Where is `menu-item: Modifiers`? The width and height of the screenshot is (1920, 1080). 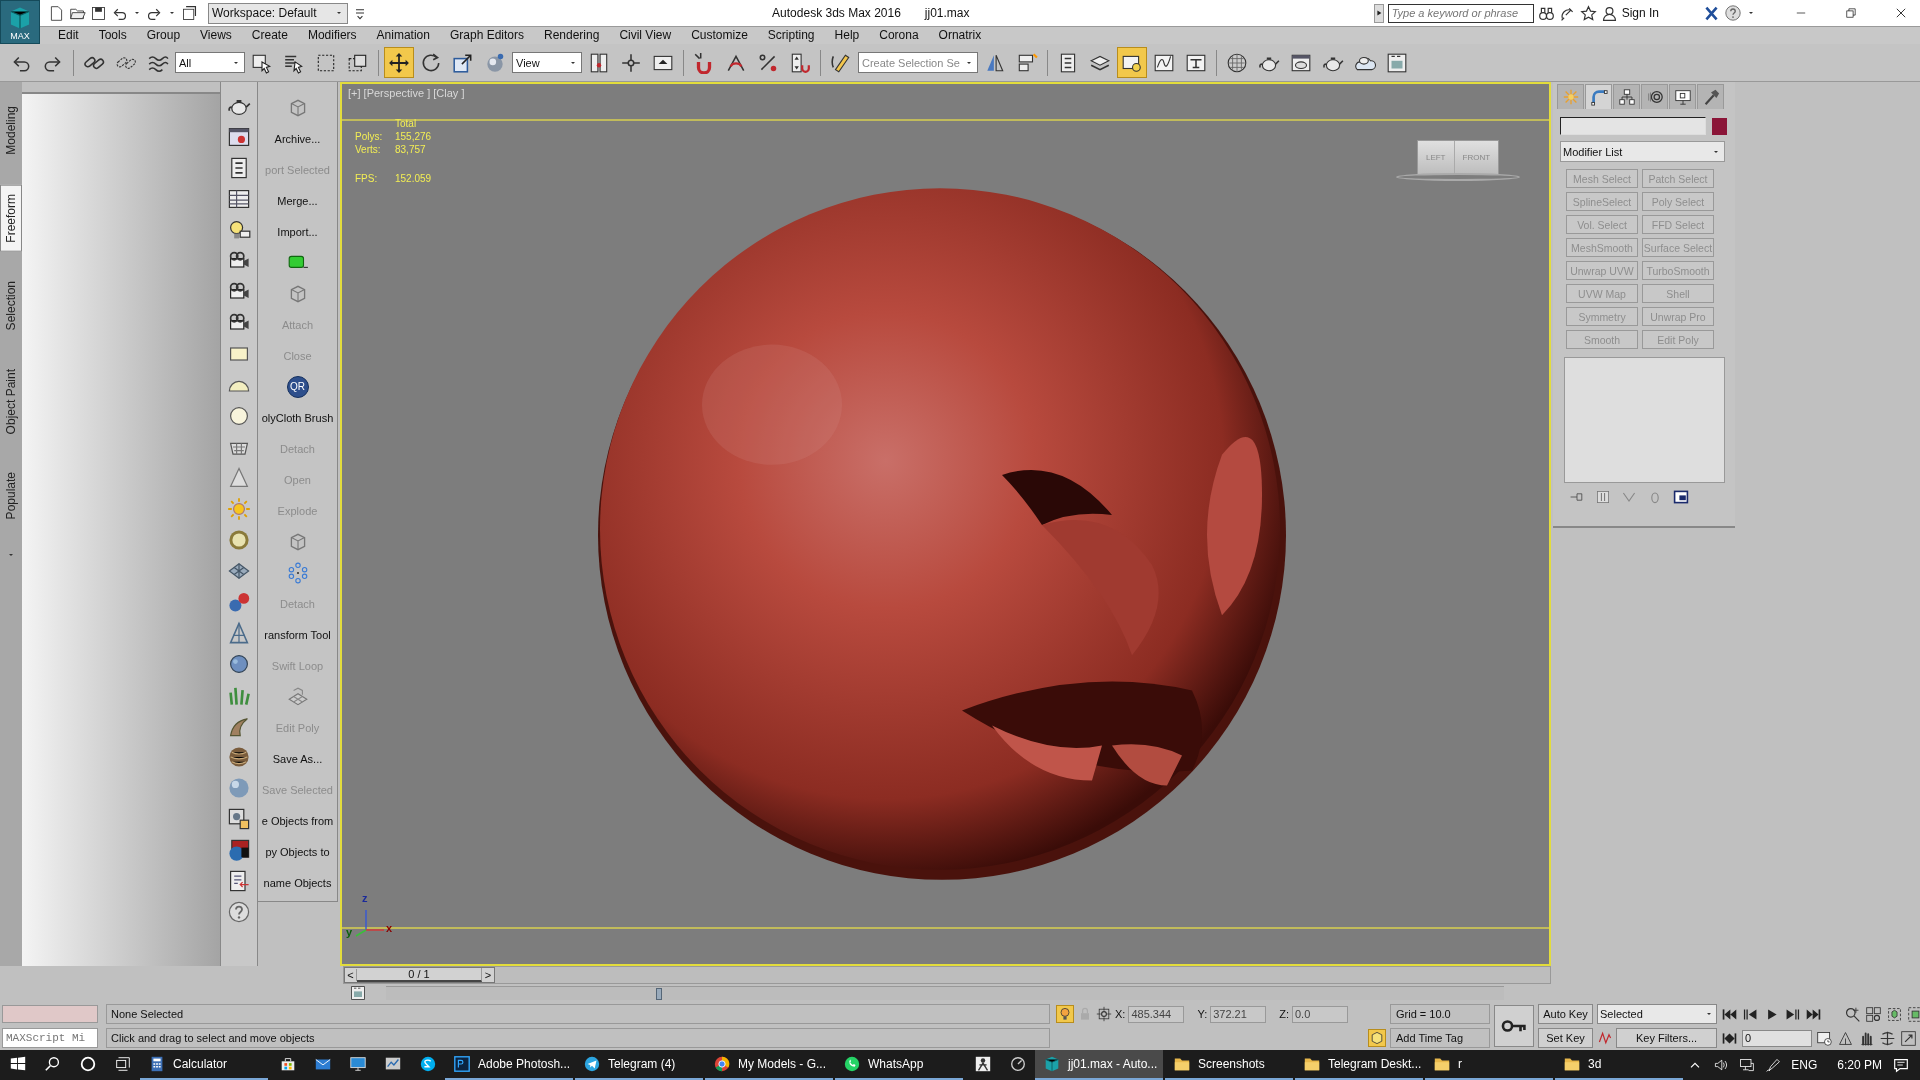 menu-item: Modifiers is located at coordinates (332, 35).